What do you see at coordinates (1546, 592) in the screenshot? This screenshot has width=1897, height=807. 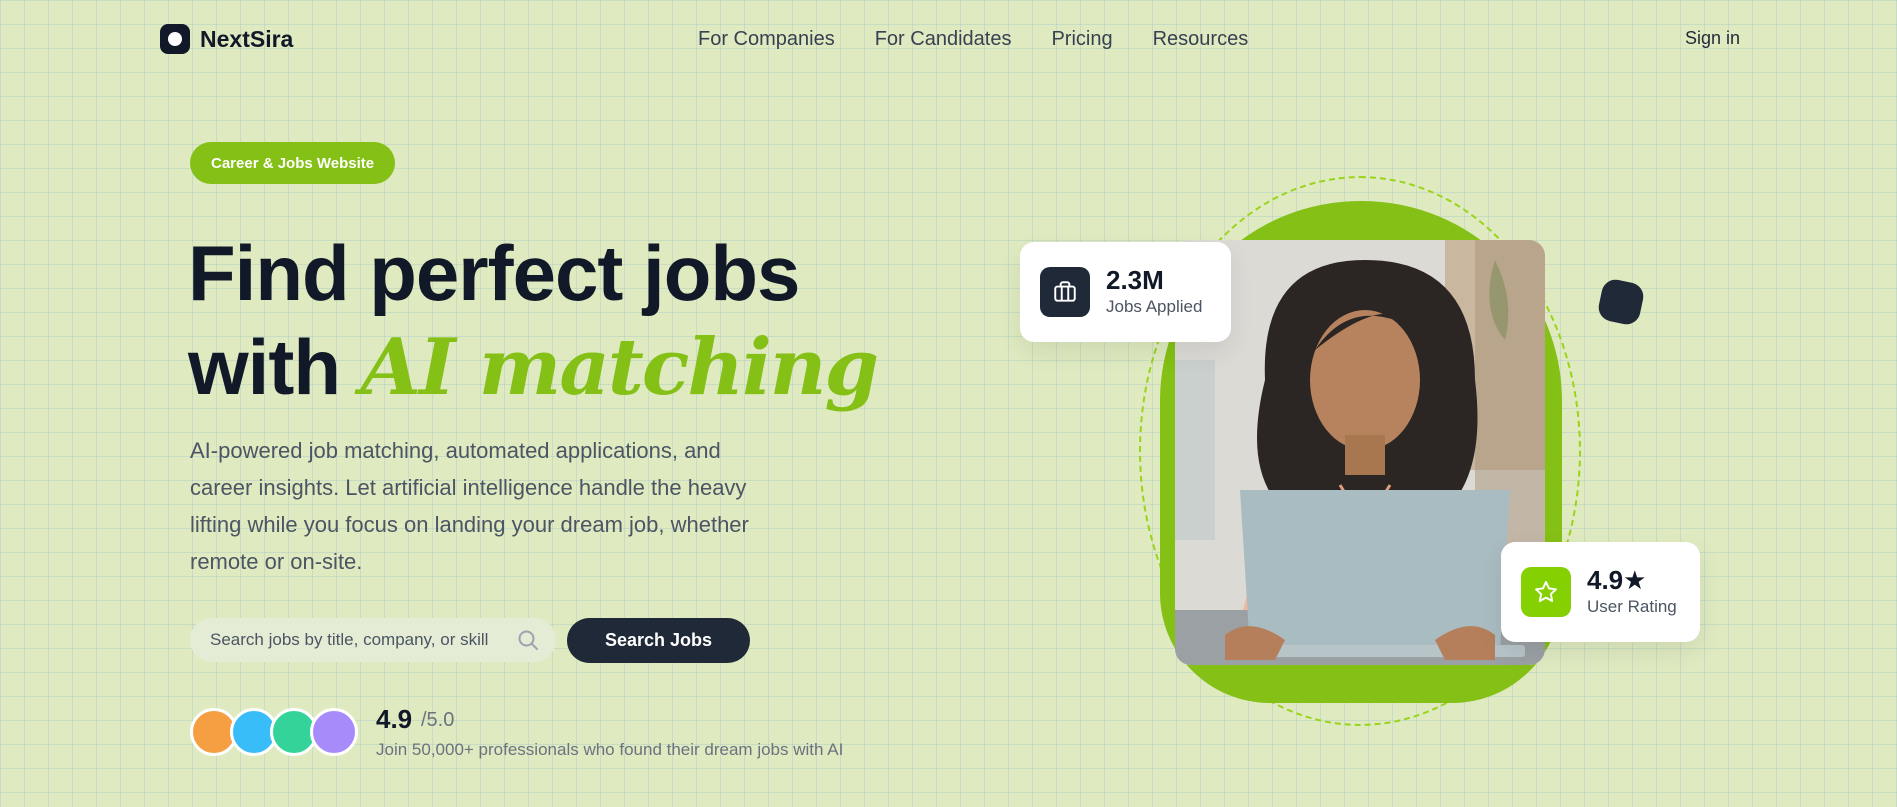 I see `star-icon` at bounding box center [1546, 592].